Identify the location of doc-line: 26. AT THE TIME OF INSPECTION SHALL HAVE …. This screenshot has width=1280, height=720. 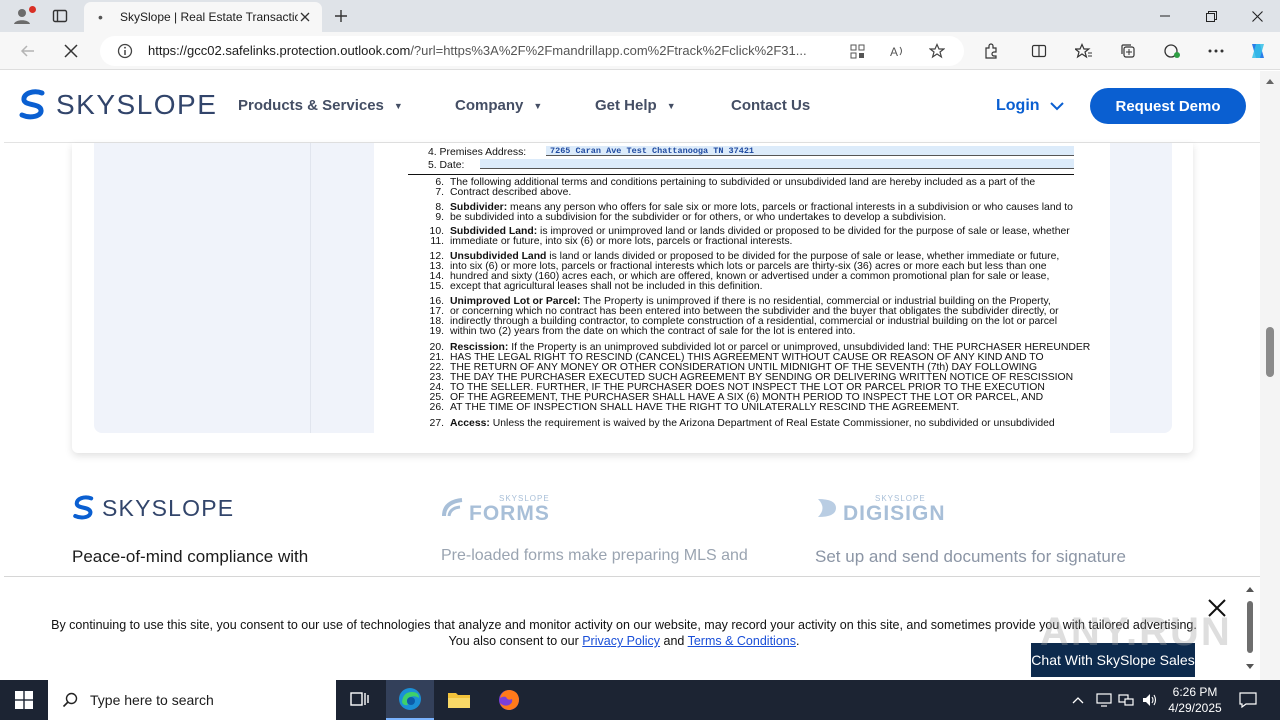
(690, 407).